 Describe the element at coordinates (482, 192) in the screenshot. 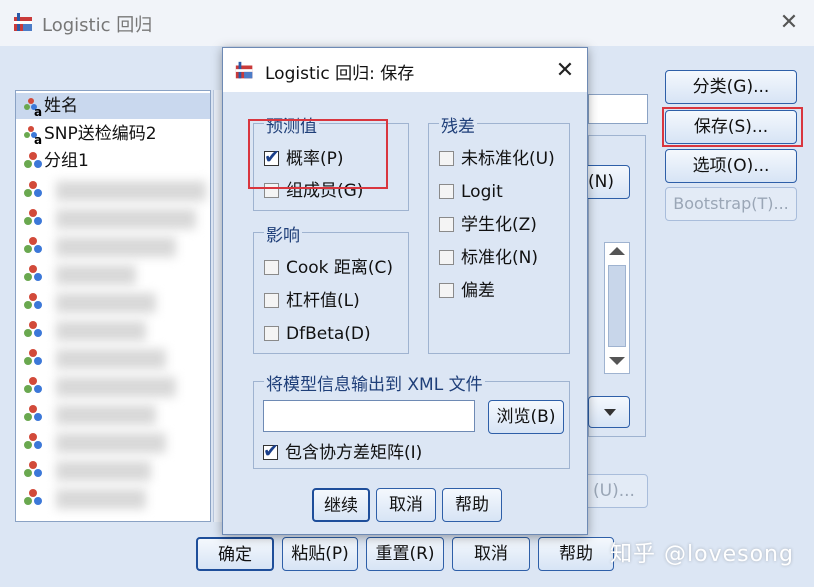

I see `logit-label: Logit` at that location.